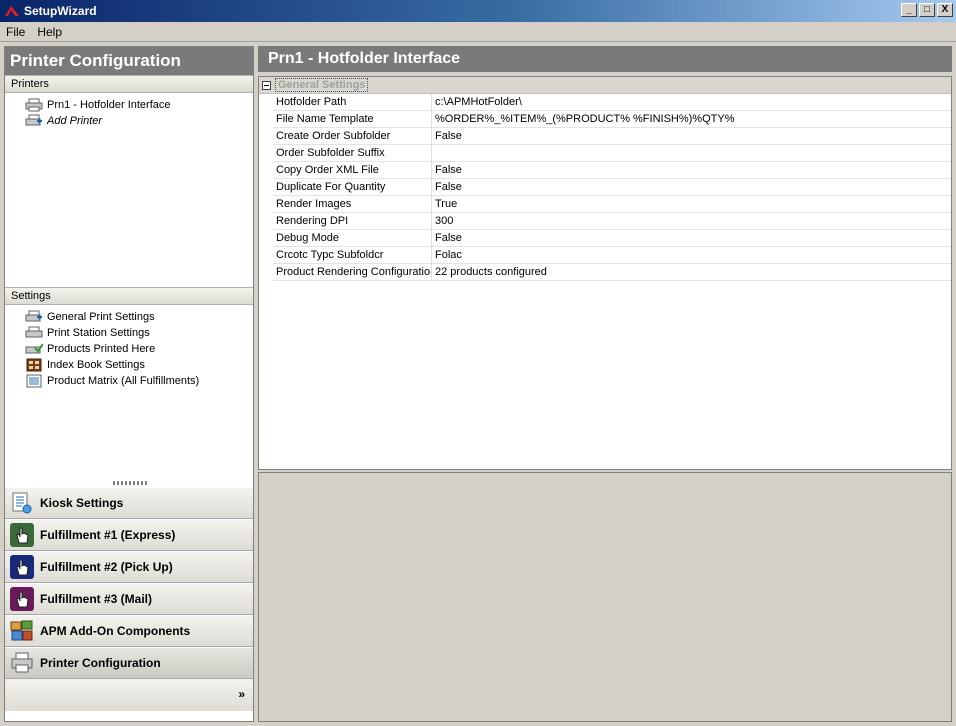  I want to click on maximize-button: □, so click(927, 10).